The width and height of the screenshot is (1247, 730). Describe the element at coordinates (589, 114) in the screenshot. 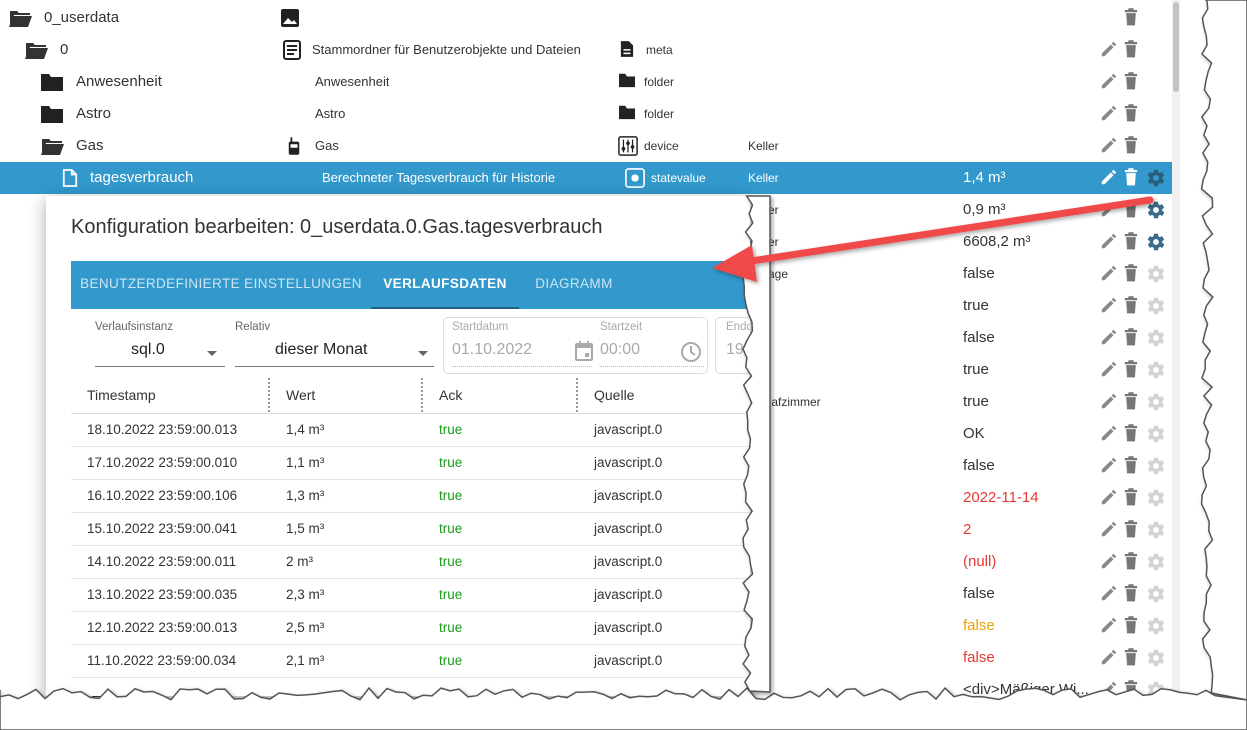

I see `tree-row: Astro Astro folder` at that location.